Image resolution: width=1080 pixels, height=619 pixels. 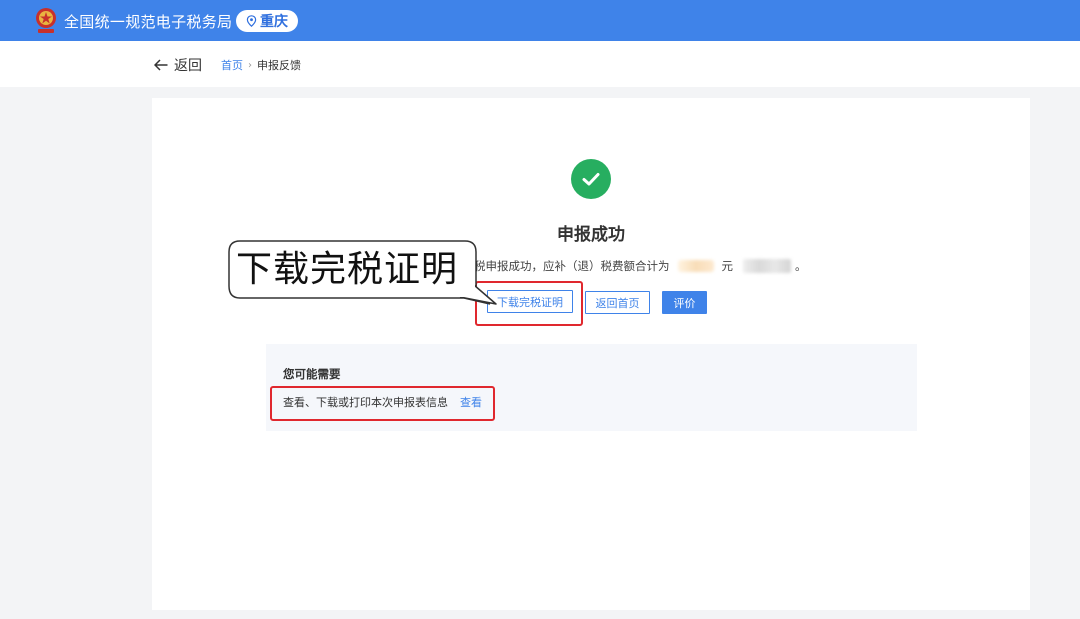 What do you see at coordinates (591, 179) in the screenshot?
I see `success-check-icon` at bounding box center [591, 179].